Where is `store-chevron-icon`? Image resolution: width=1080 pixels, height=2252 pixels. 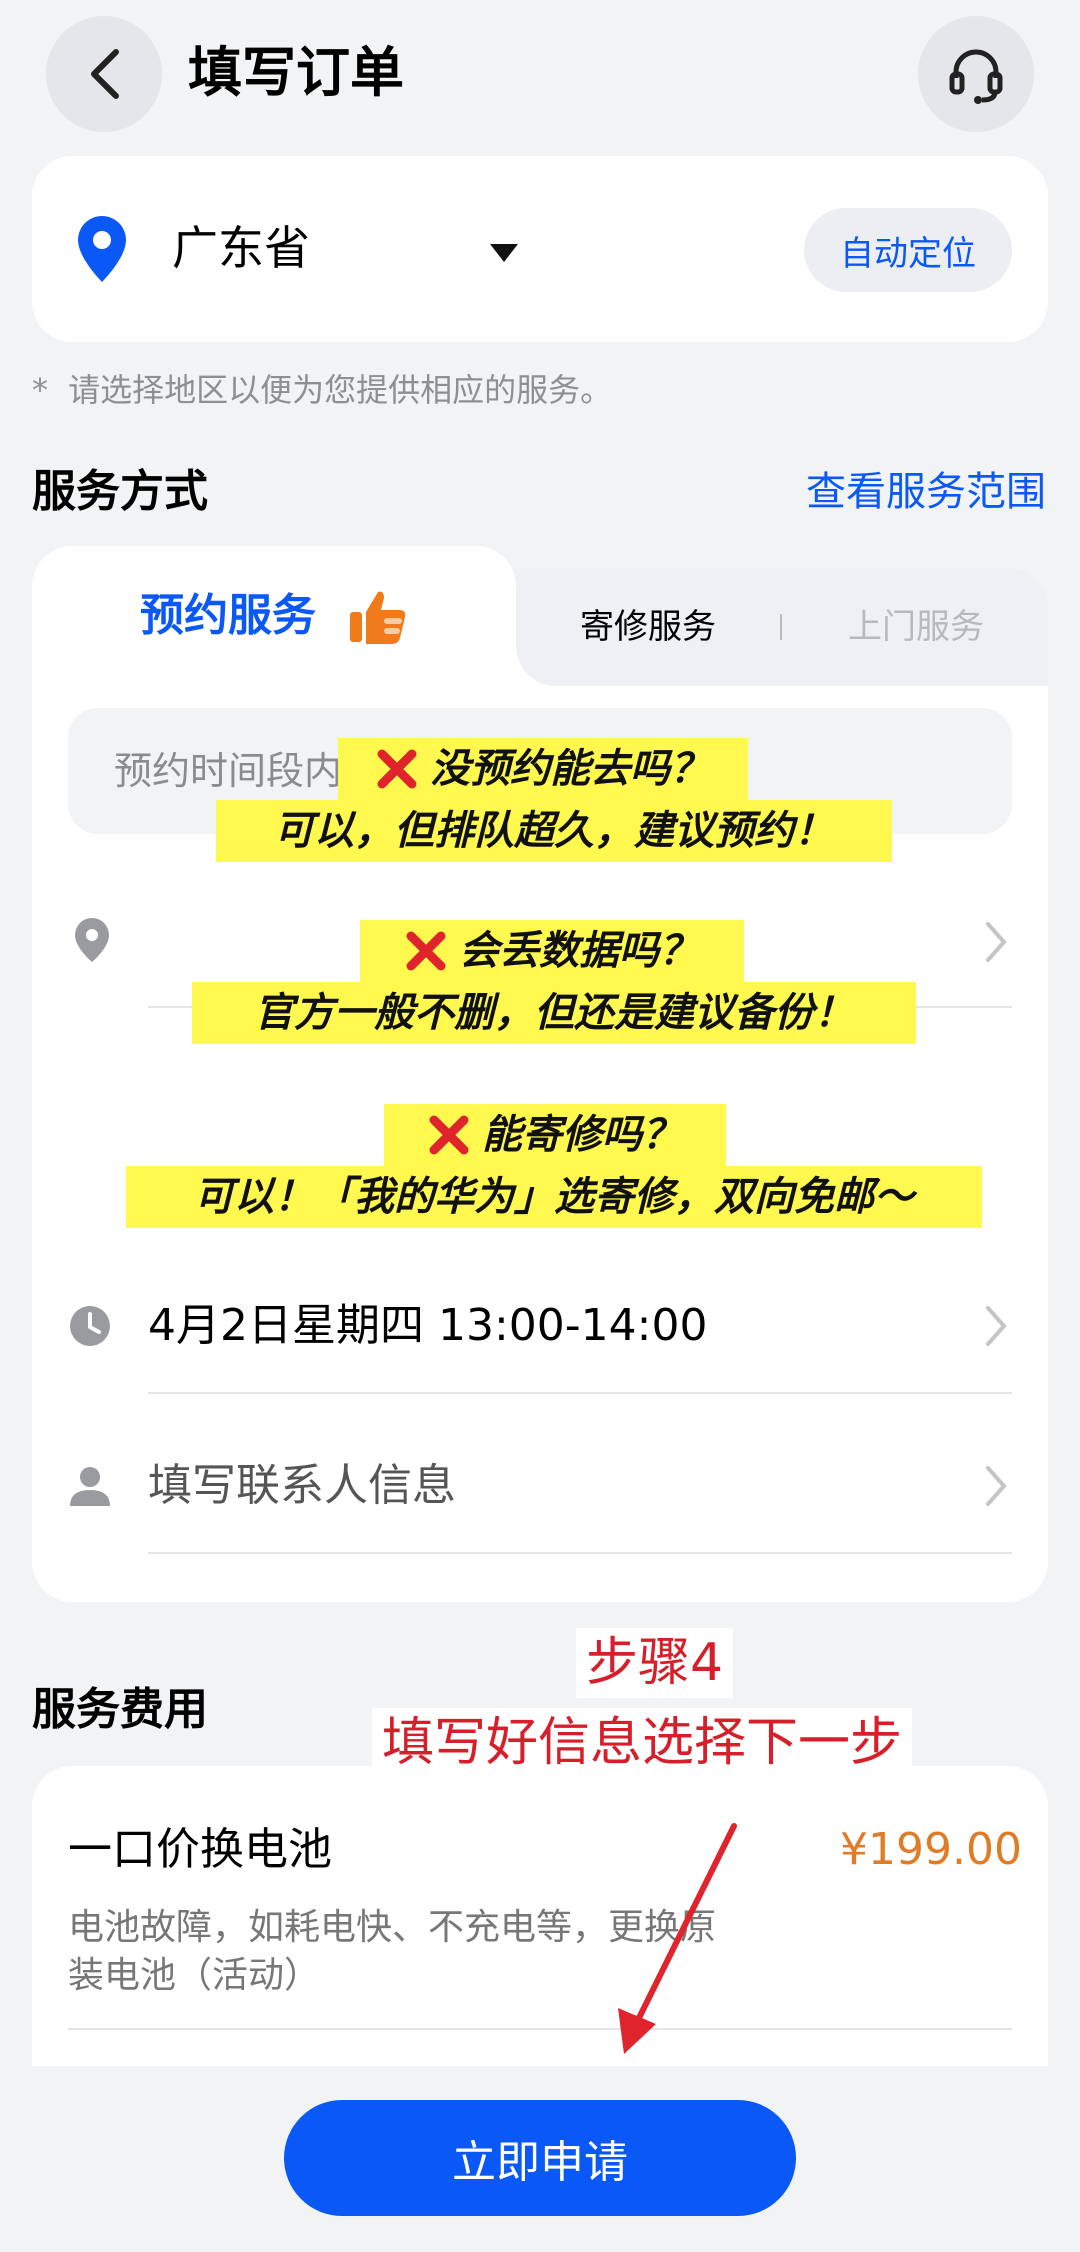 store-chevron-icon is located at coordinates (996, 942).